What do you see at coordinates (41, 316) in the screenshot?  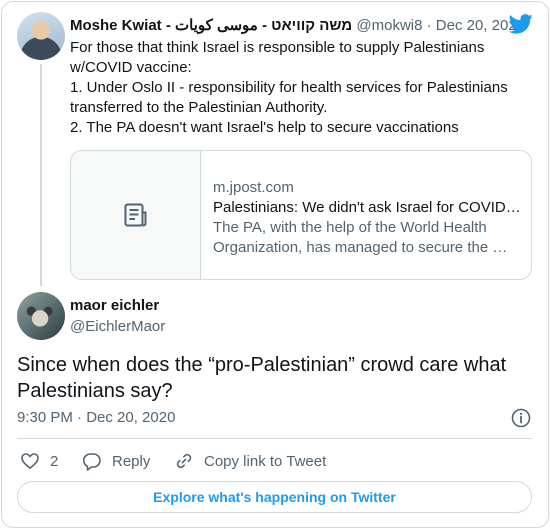 I see `main-avatar` at bounding box center [41, 316].